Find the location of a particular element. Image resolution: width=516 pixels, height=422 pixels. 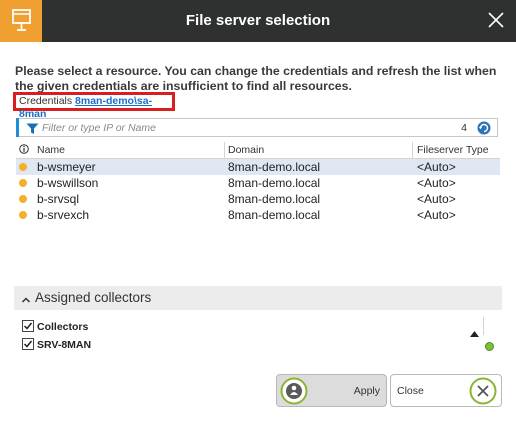

row-name: b-srvexch is located at coordinates (63, 215).